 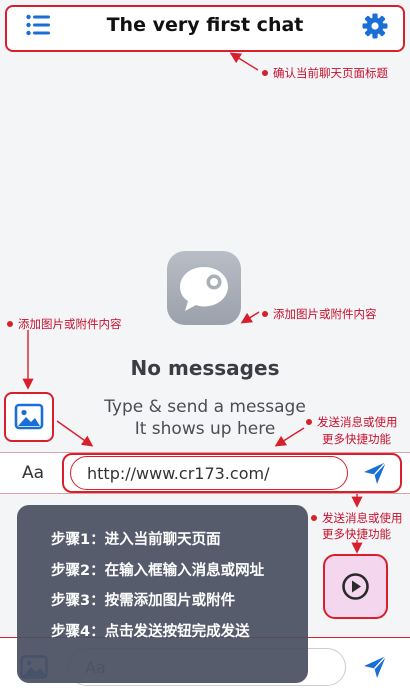 I want to click on message-input, so click(x=209, y=473).